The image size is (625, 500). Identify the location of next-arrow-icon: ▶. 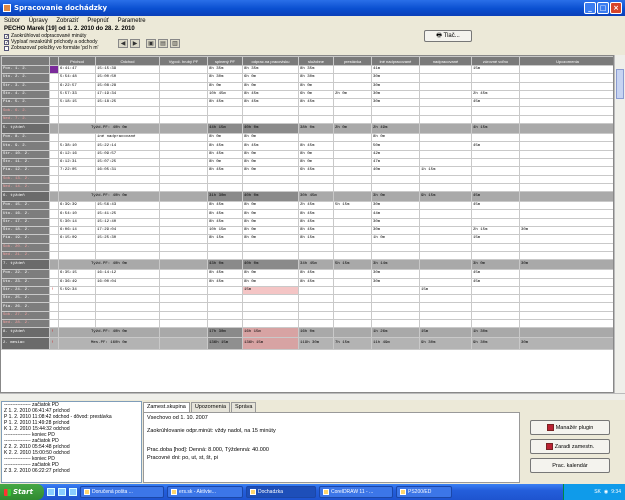
(135, 43).